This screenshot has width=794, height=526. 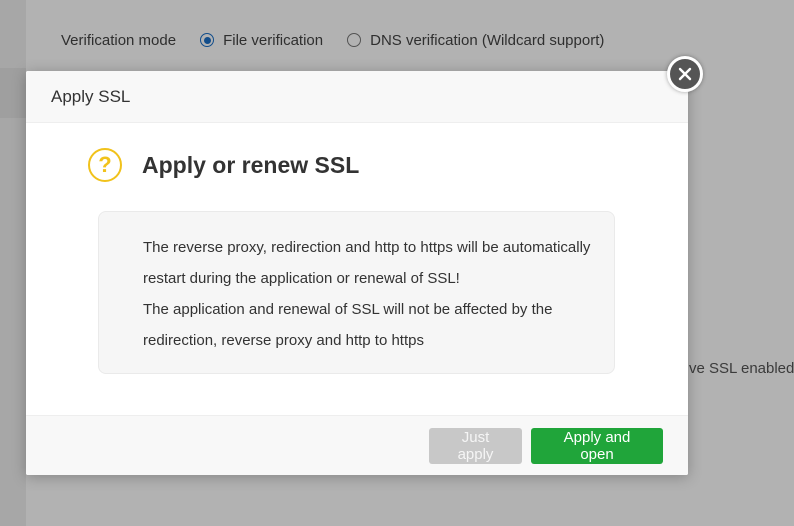 What do you see at coordinates (475, 445) in the screenshot?
I see `just-apply-button: Just apply` at bounding box center [475, 445].